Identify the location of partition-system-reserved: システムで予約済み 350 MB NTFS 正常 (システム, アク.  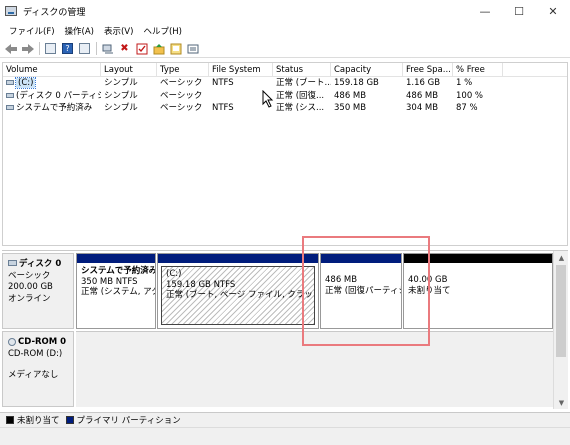
(116, 291).